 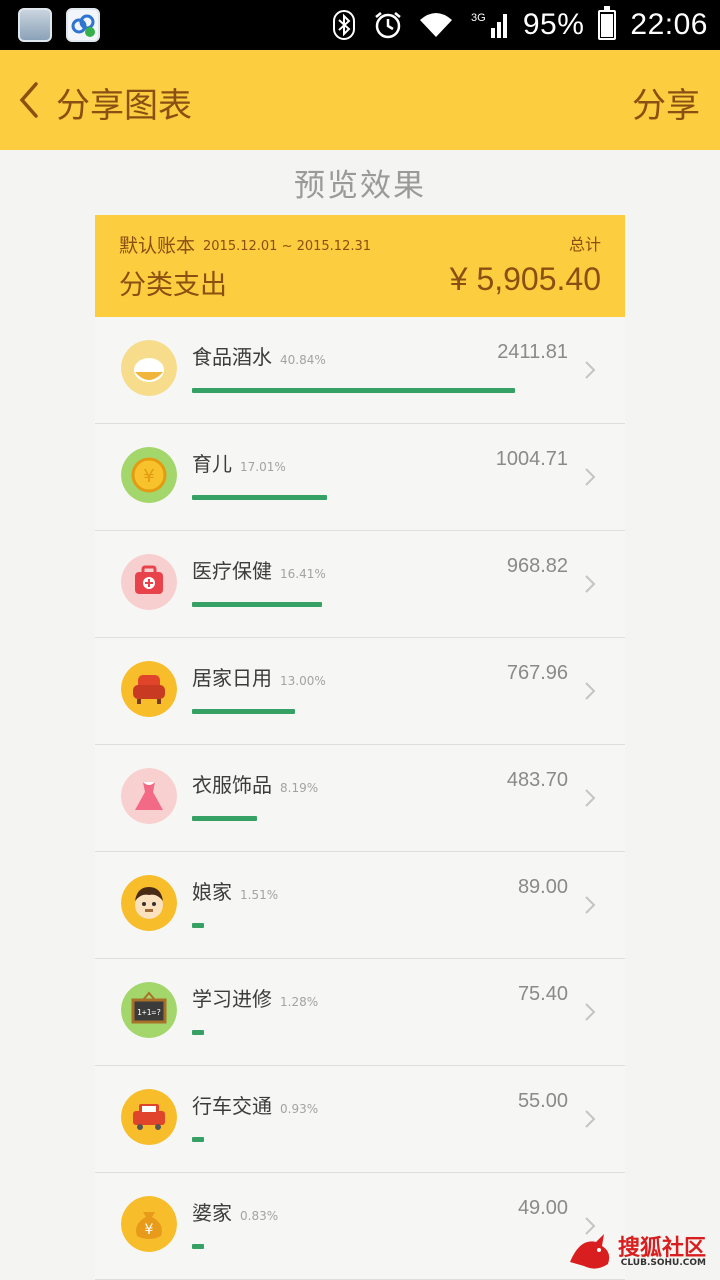 I want to click on total-amount: ¥ 5,905.40, so click(x=525, y=279).